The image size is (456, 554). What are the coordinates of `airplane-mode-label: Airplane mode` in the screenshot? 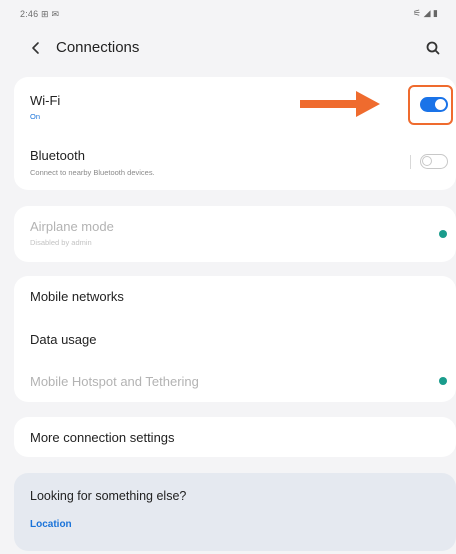 It's located at (72, 226).